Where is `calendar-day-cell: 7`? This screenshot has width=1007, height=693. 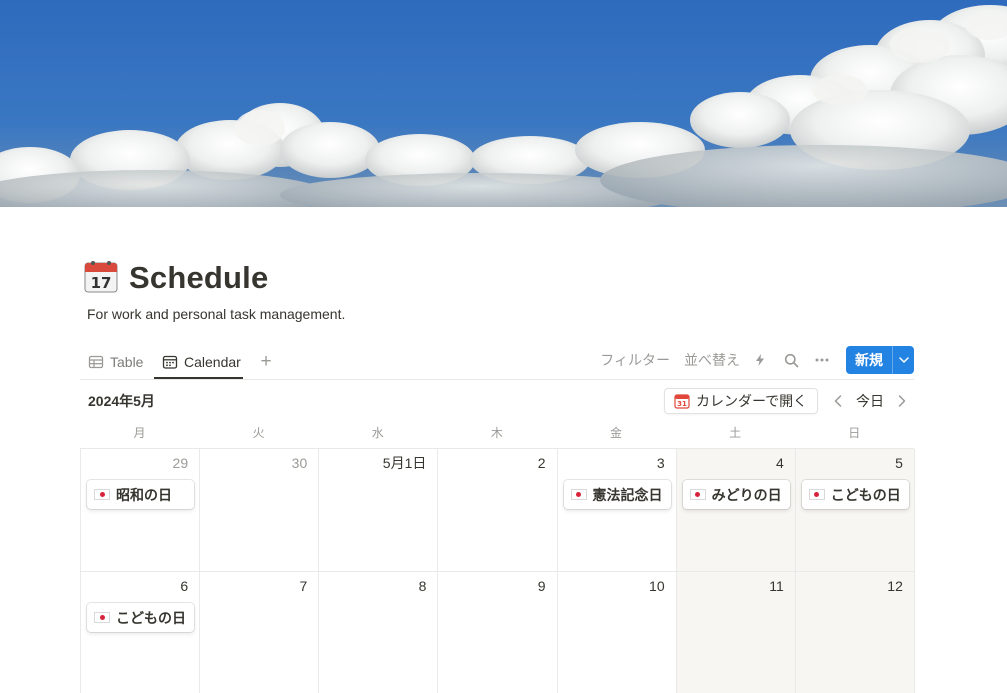
calendar-day-cell: 7 is located at coordinates (260, 632).